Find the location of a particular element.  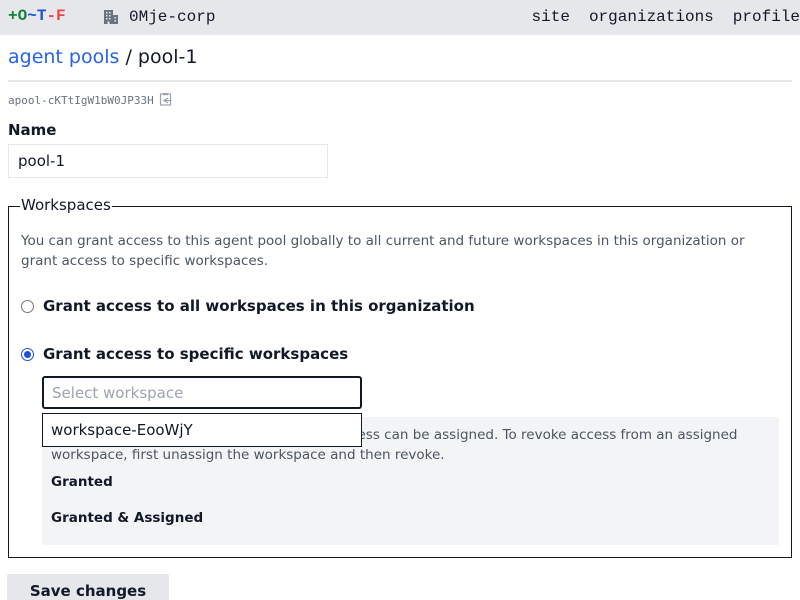

current-organization: 0Mje-corp is located at coordinates (159, 17).